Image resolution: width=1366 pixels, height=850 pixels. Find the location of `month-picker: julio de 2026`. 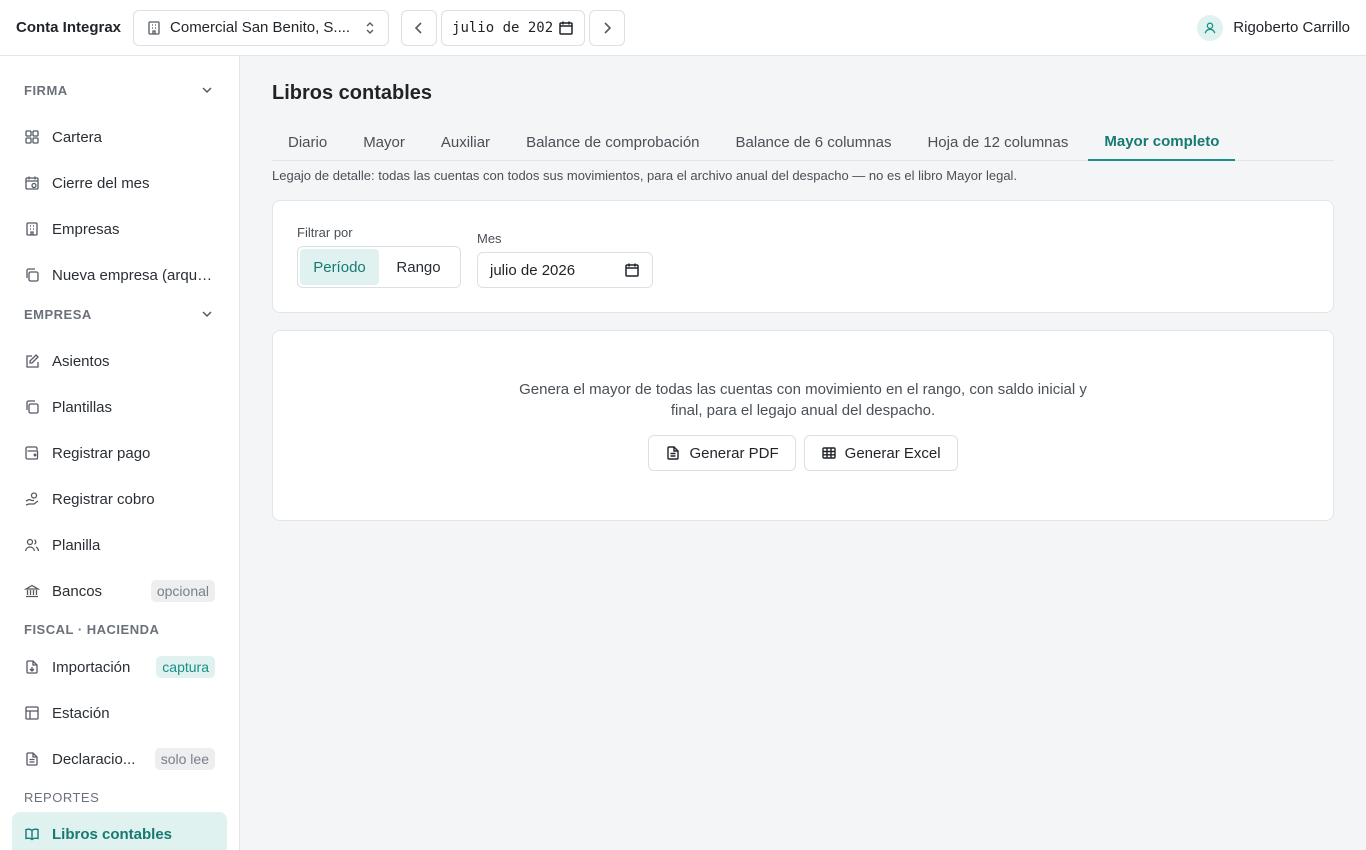

month-picker: julio de 2026 is located at coordinates (513, 27).